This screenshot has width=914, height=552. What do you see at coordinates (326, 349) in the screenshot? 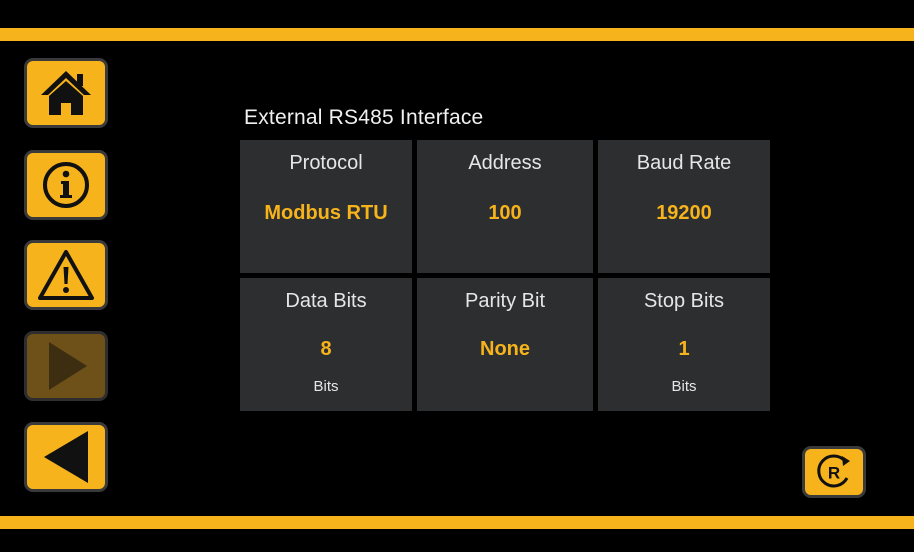
I see `data-bits-value: 8` at bounding box center [326, 349].